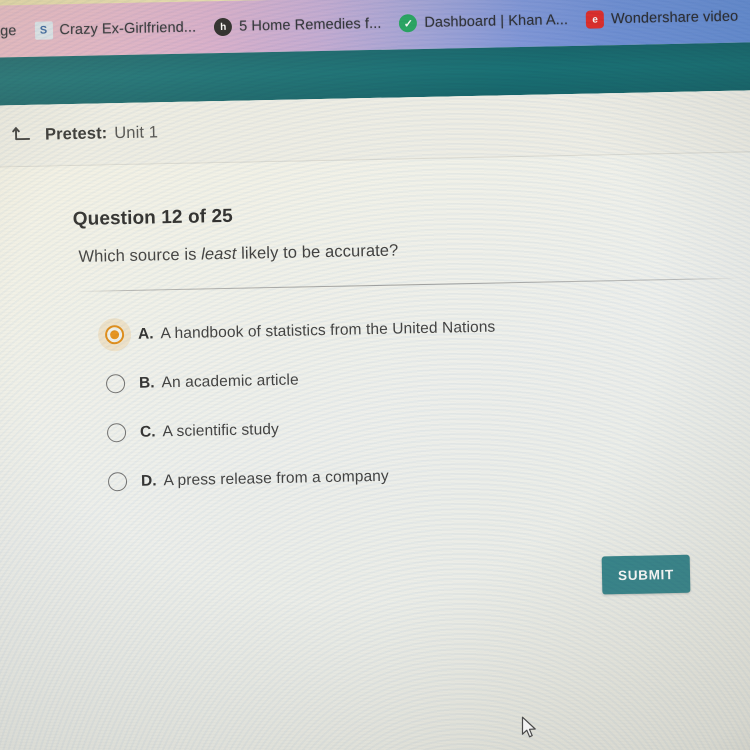 The image size is (750, 750). I want to click on bookmark-label: Wondershare video, so click(674, 18).